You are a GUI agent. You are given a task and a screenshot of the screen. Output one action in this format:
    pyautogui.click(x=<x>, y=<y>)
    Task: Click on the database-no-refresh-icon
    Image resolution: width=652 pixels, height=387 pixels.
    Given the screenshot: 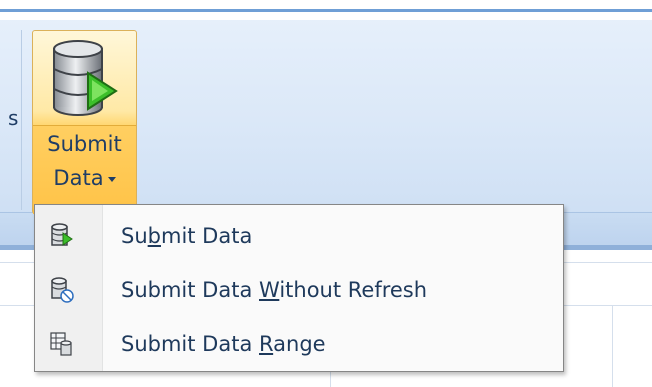 What is the action you would take?
    pyautogui.click(x=62, y=290)
    